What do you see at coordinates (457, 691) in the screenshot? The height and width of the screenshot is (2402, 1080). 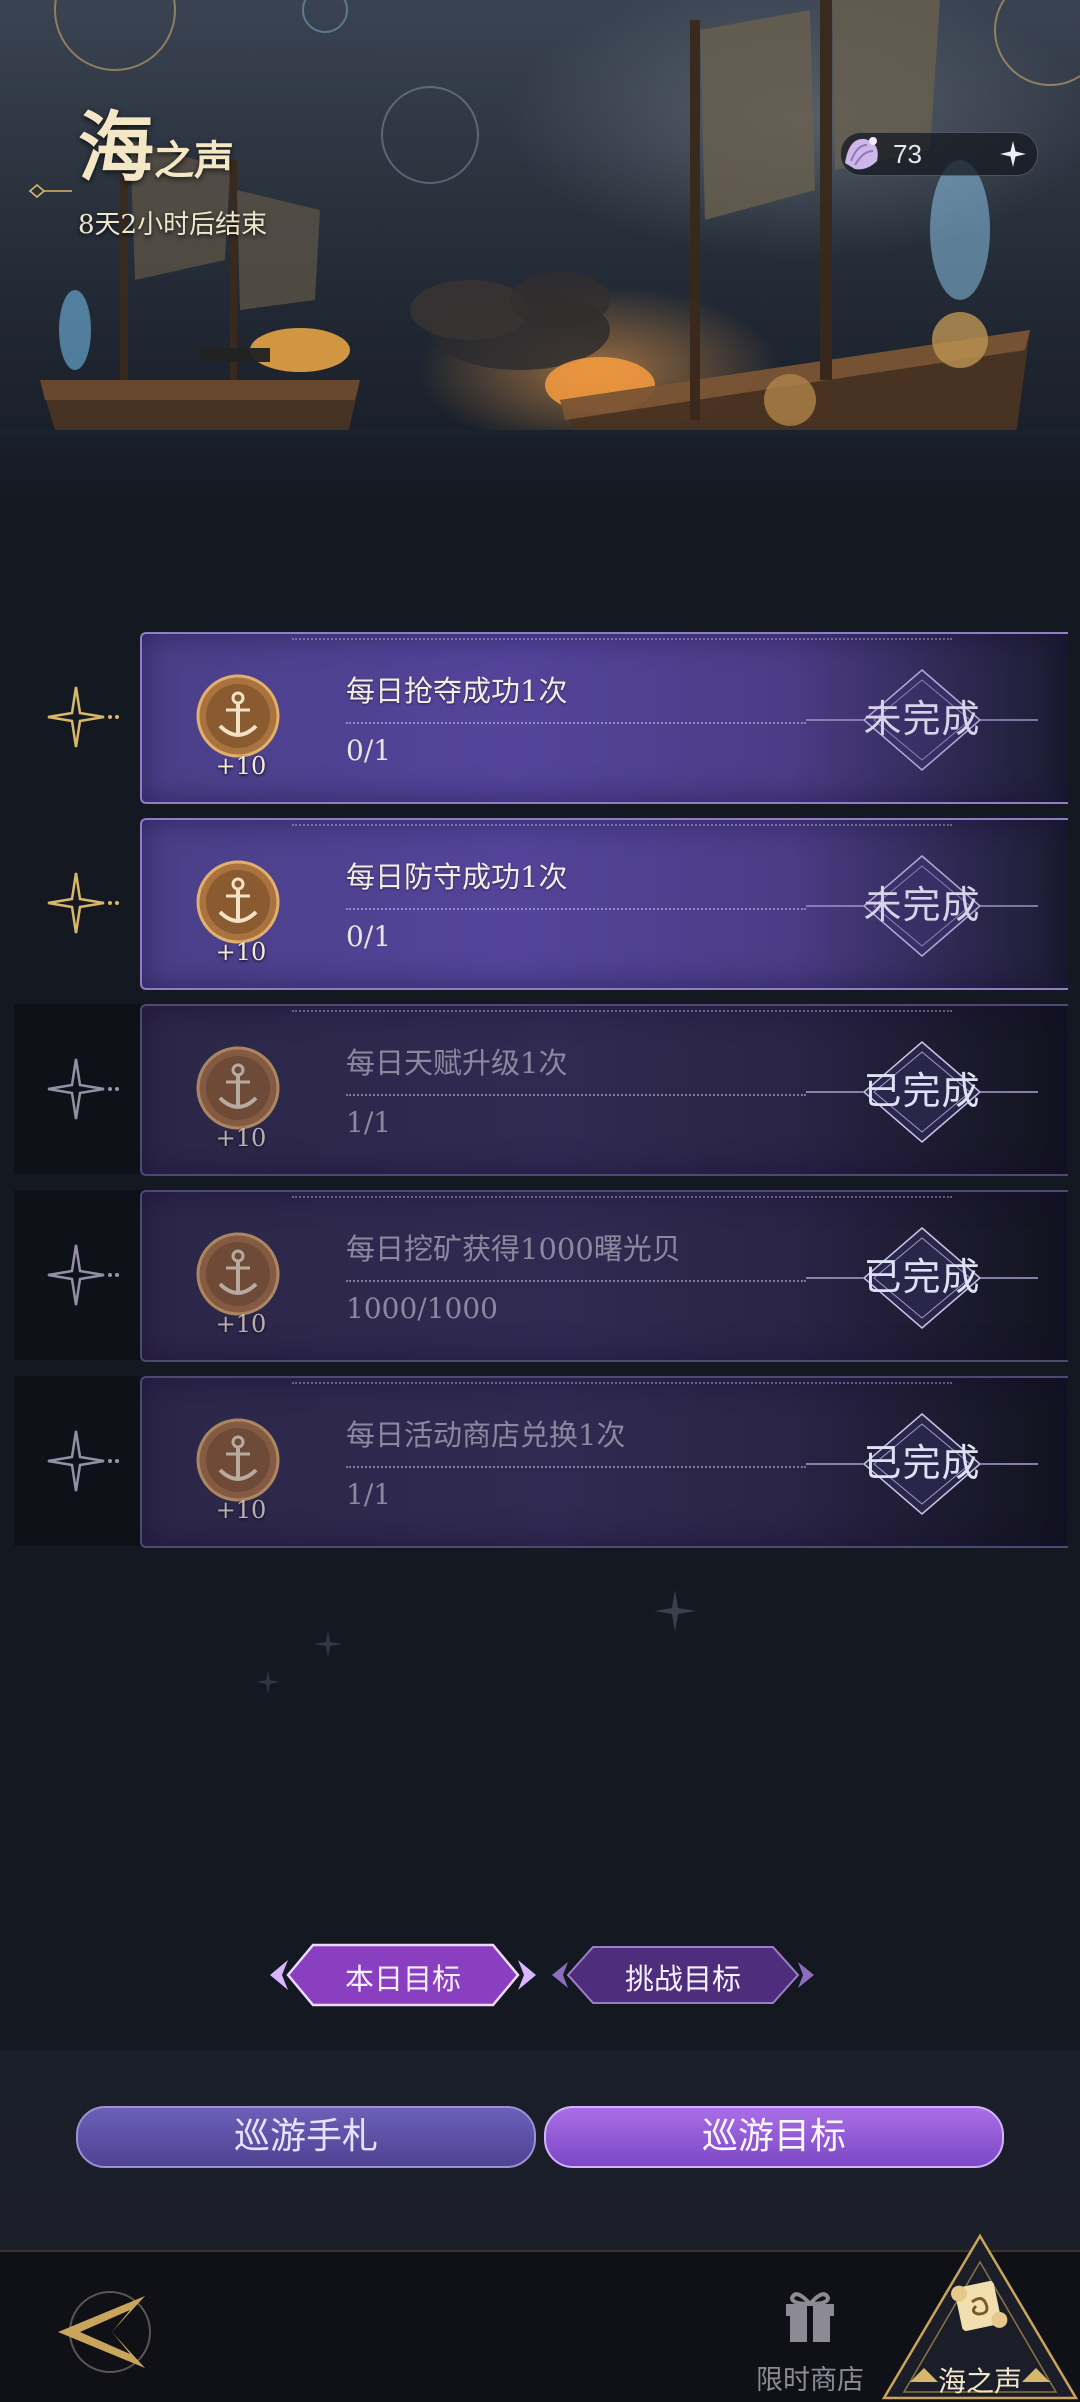 I see `task-title: 每日抢夺成功1次` at bounding box center [457, 691].